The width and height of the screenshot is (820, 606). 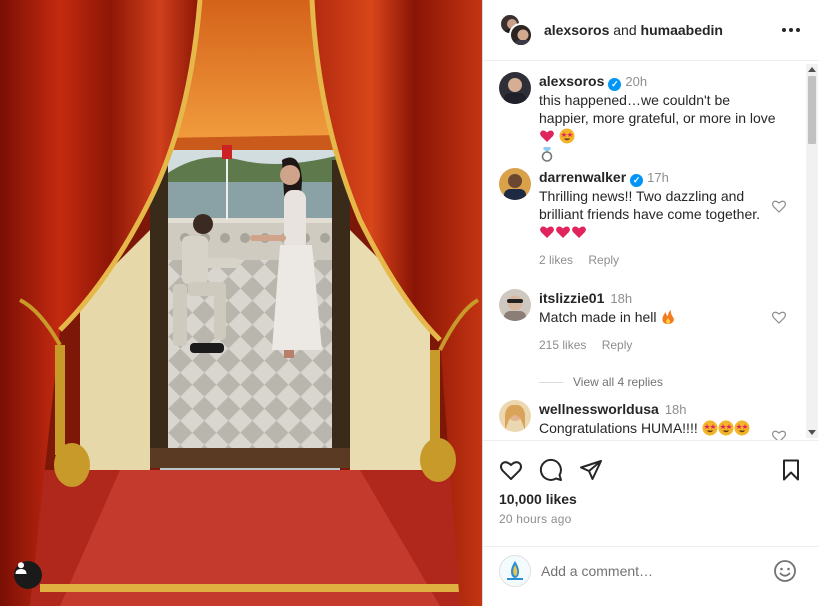 I want to click on scroll-down-icon, so click(x=812, y=432).